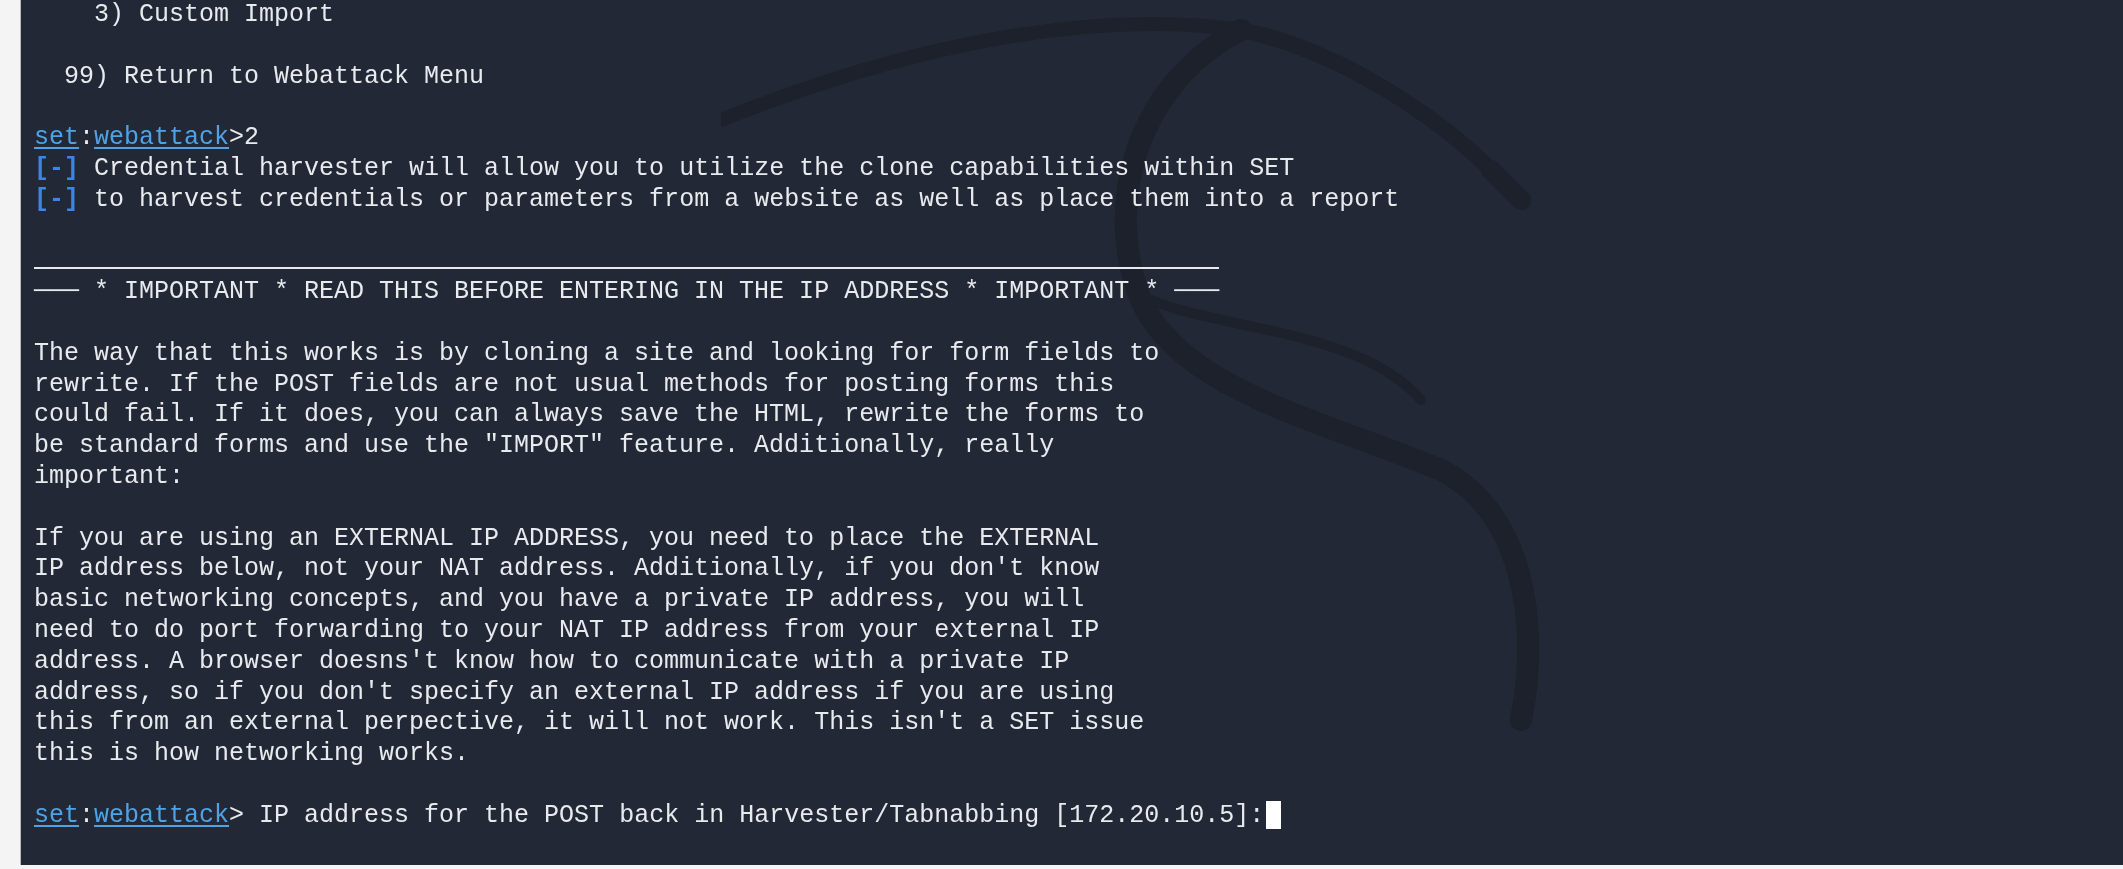 The image size is (2123, 869). What do you see at coordinates (627, 292) in the screenshot?
I see `terminal-line: ─── * IMPORTANT * READ THIS BEFORE ENTERING IN THE IP ADDRESS * IMPORTANT * ───` at bounding box center [627, 292].